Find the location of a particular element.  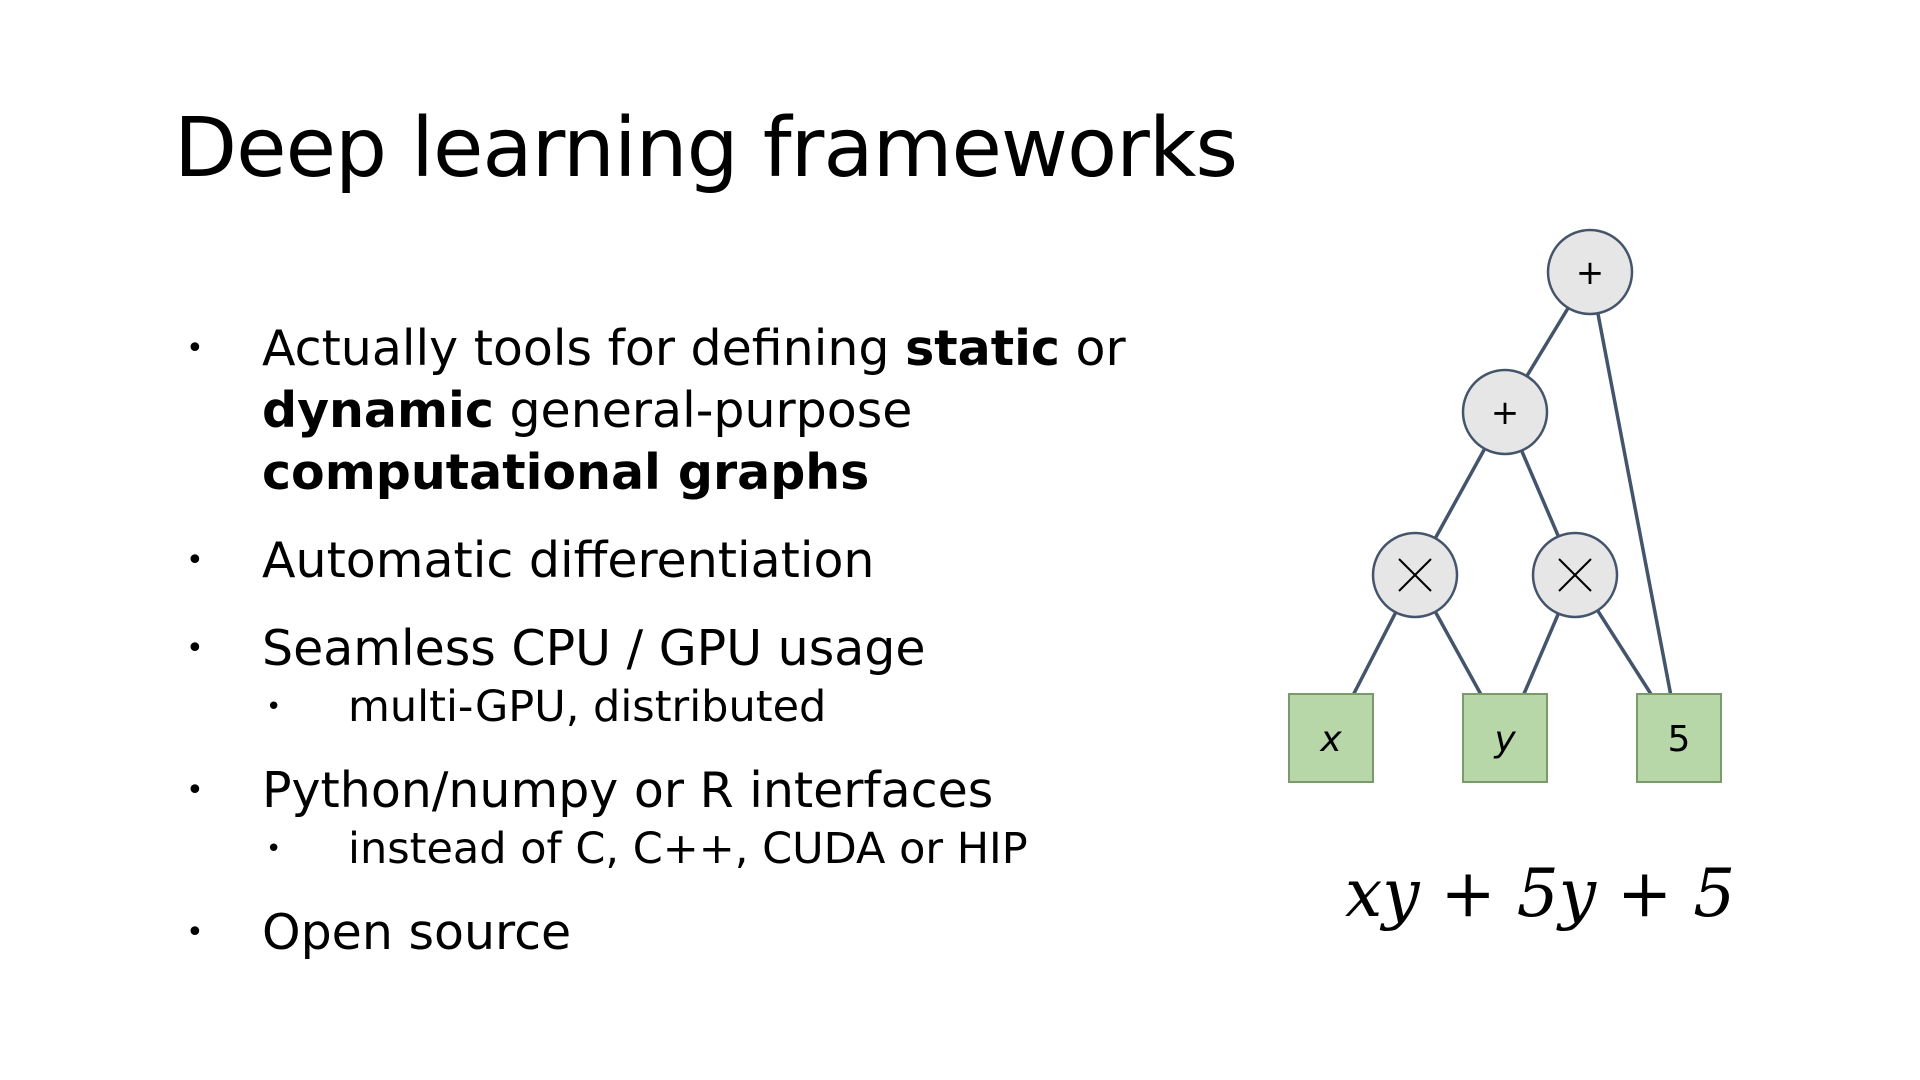

leaf-label: y is located at coordinates (1504, 739).